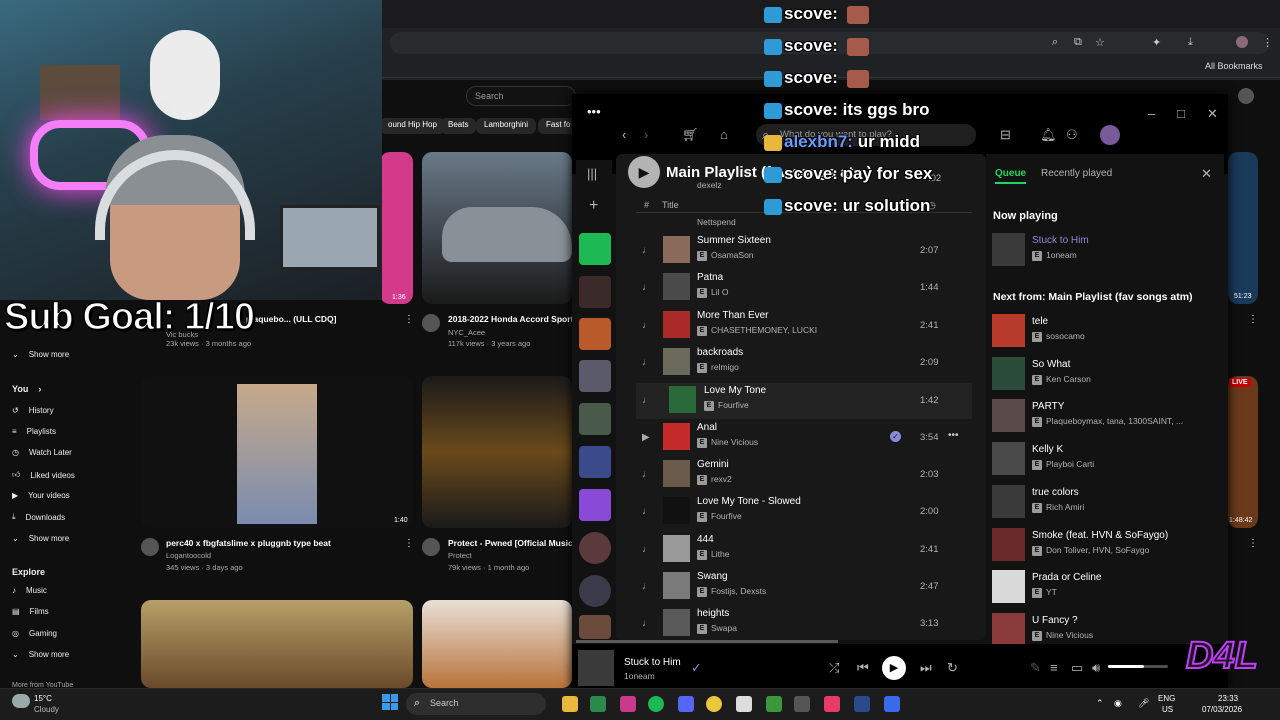 This screenshot has width=1280, height=720. I want to click on track-row: ♩ Swang E Fostijs, Dexsts 2:47, so click(804, 587).